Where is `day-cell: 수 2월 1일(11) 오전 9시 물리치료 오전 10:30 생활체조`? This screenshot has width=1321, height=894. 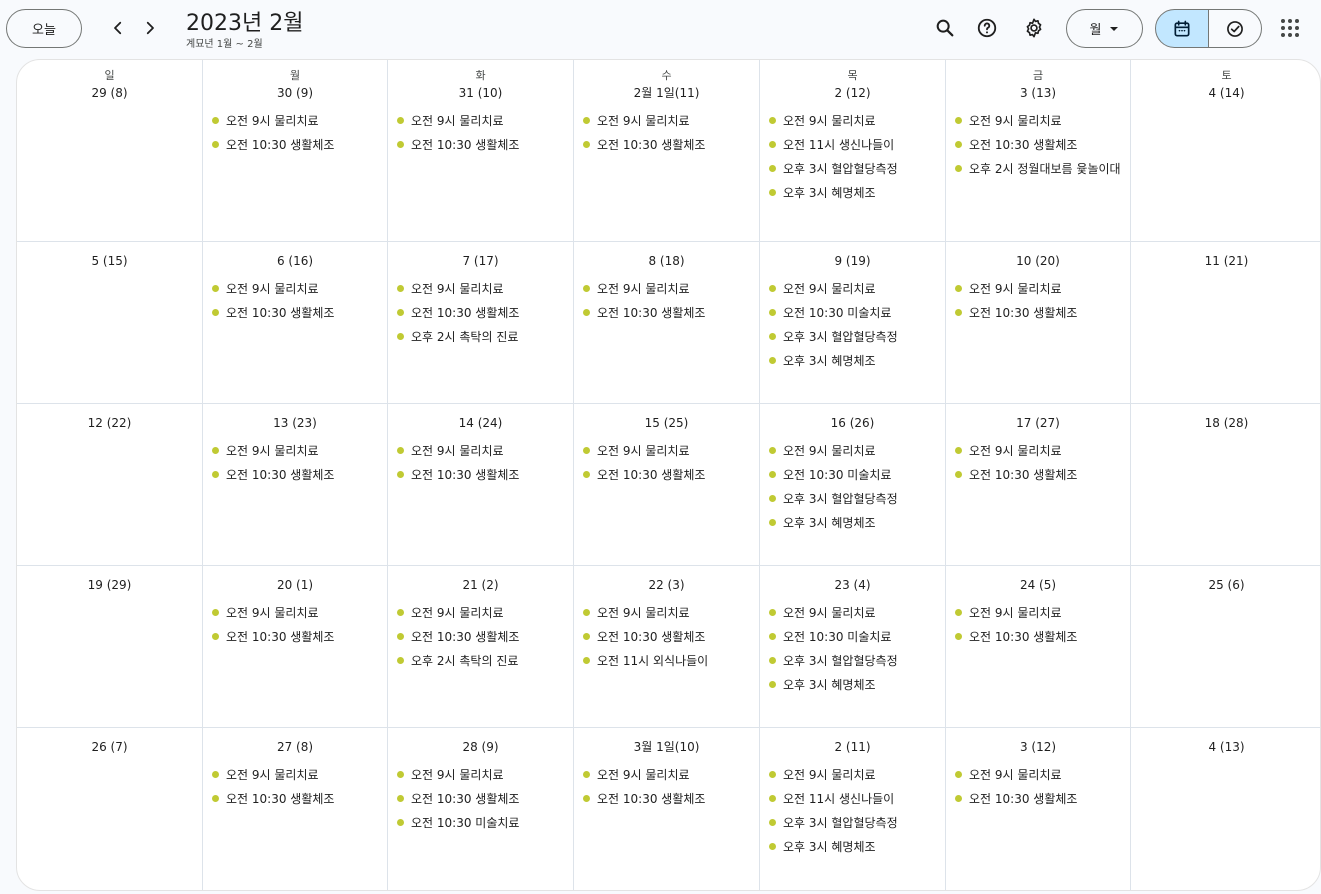
day-cell: 수 2월 1일(11) 오전 9시 물리치료 오전 10:30 생활체조 is located at coordinates (667, 151).